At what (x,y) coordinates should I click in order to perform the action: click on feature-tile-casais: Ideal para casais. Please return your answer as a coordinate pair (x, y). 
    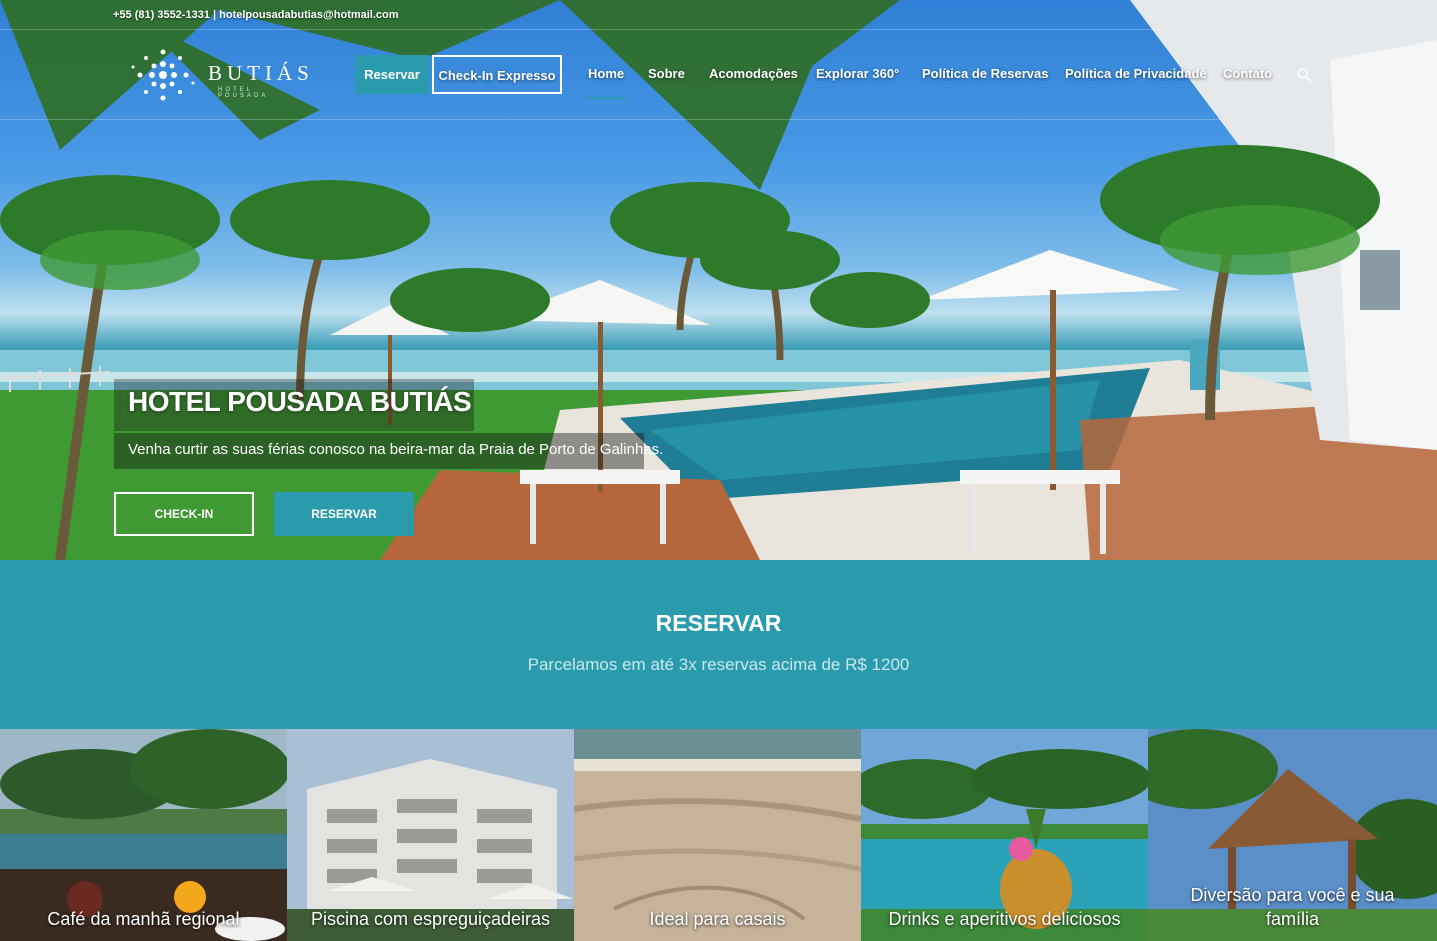
    Looking at the image, I should click on (717, 835).